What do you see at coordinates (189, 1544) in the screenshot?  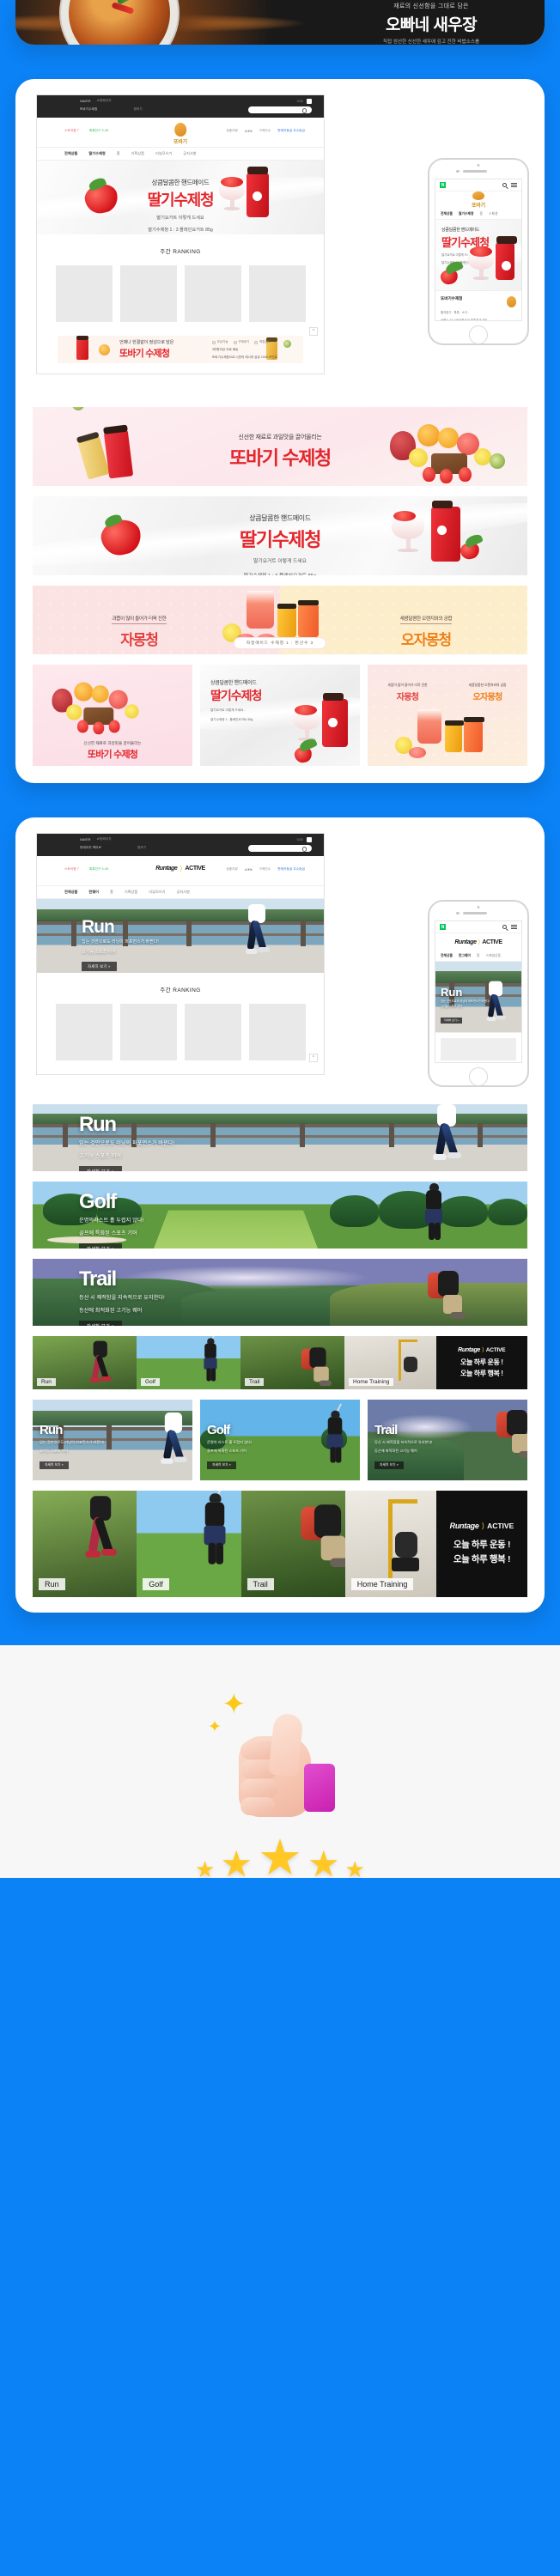 I see `big-split-golf-panel: Golf` at bounding box center [189, 1544].